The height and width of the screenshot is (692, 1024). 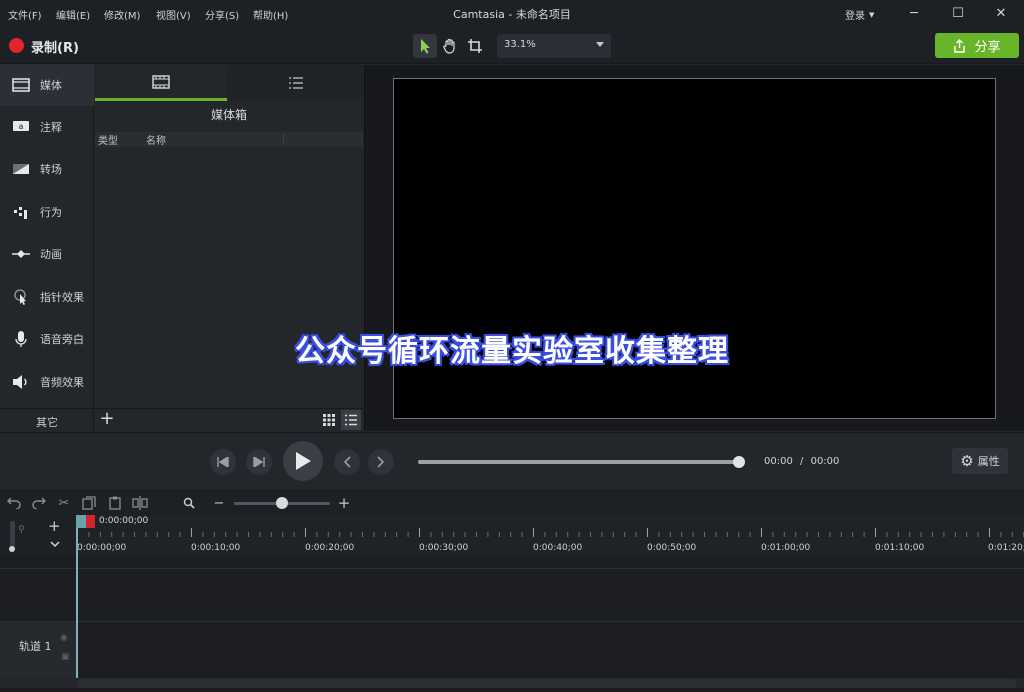 What do you see at coordinates (35, 646) in the screenshot?
I see `track-label: 轨道 1` at bounding box center [35, 646].